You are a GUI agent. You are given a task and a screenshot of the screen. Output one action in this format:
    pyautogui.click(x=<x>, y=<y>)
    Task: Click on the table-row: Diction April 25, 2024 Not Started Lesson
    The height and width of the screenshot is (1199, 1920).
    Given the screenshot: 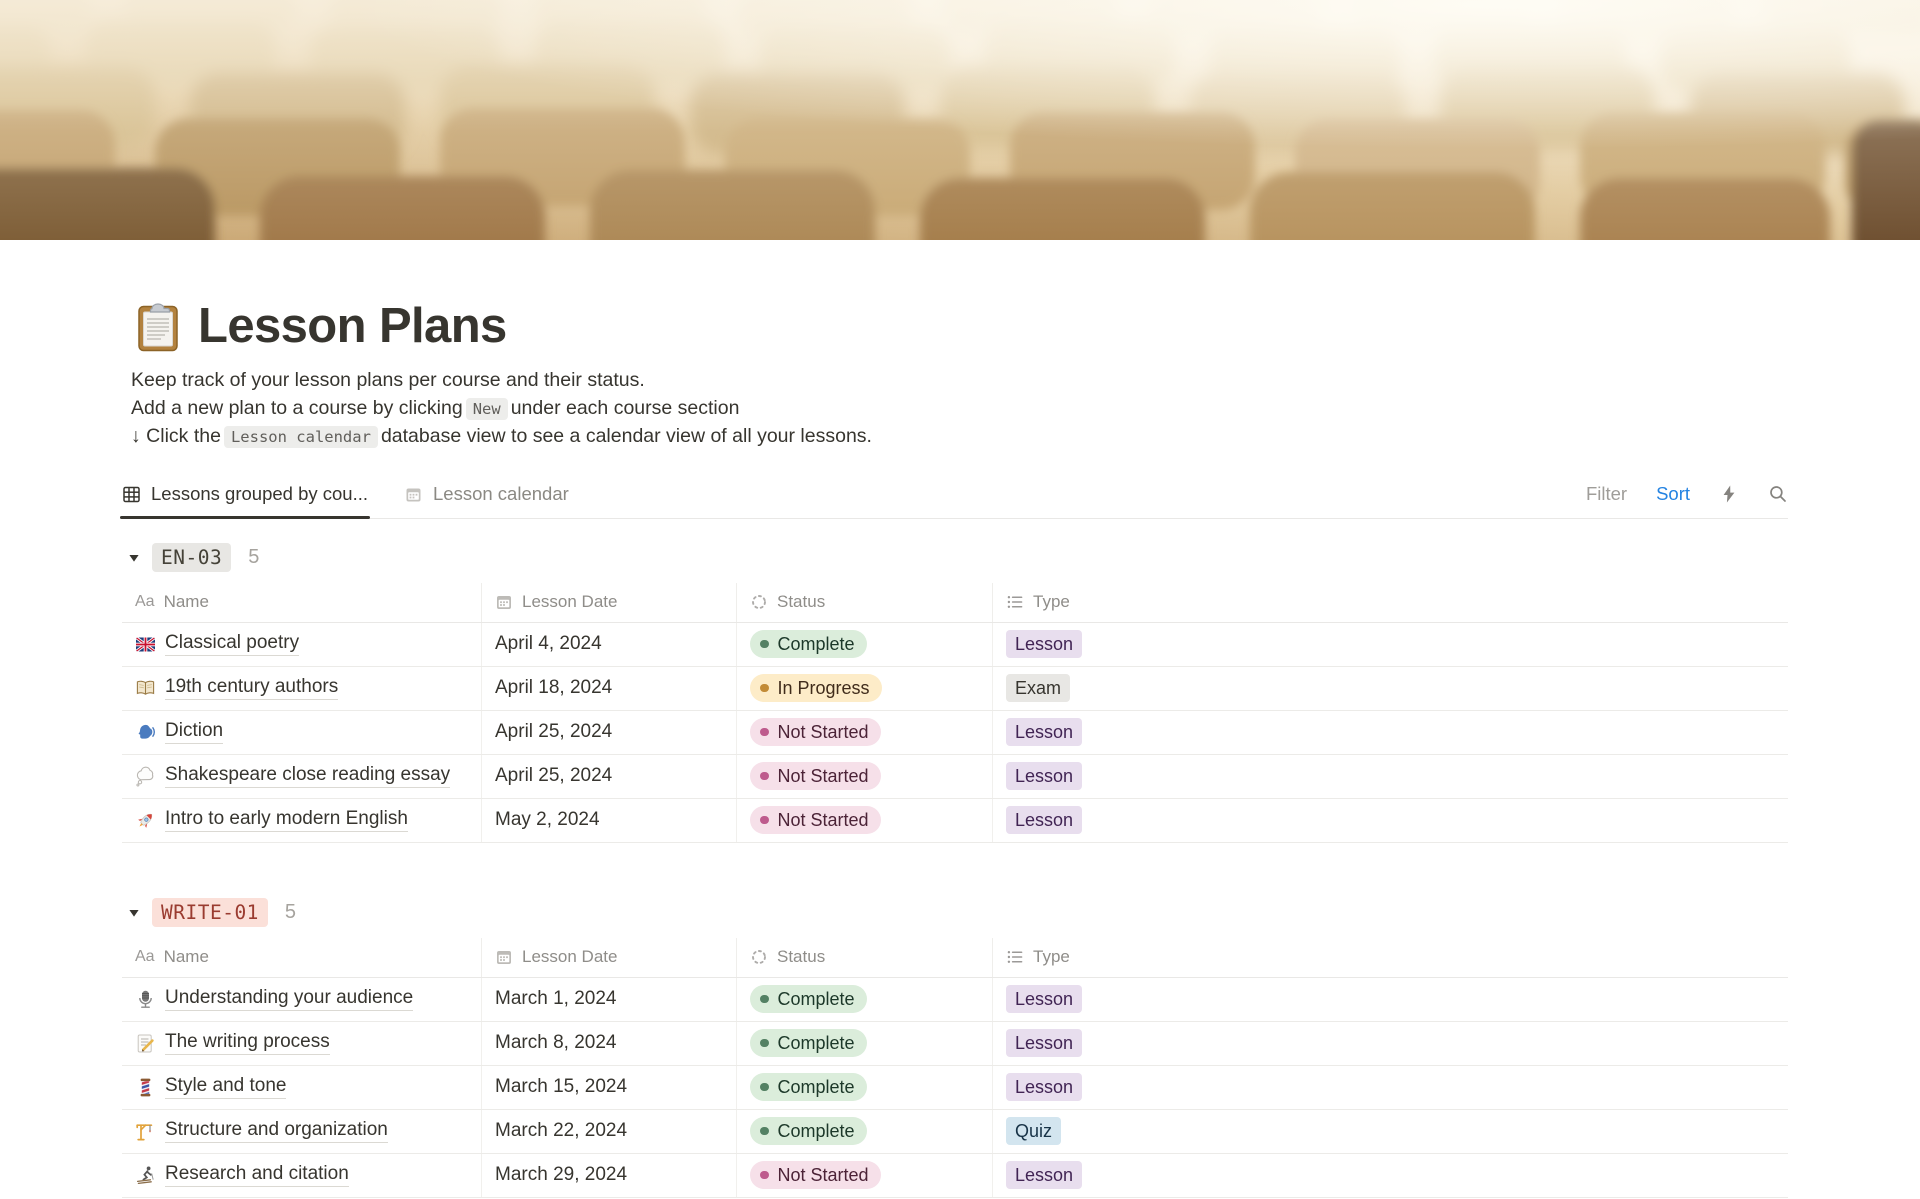 What is the action you would take?
    pyautogui.click(x=955, y=732)
    